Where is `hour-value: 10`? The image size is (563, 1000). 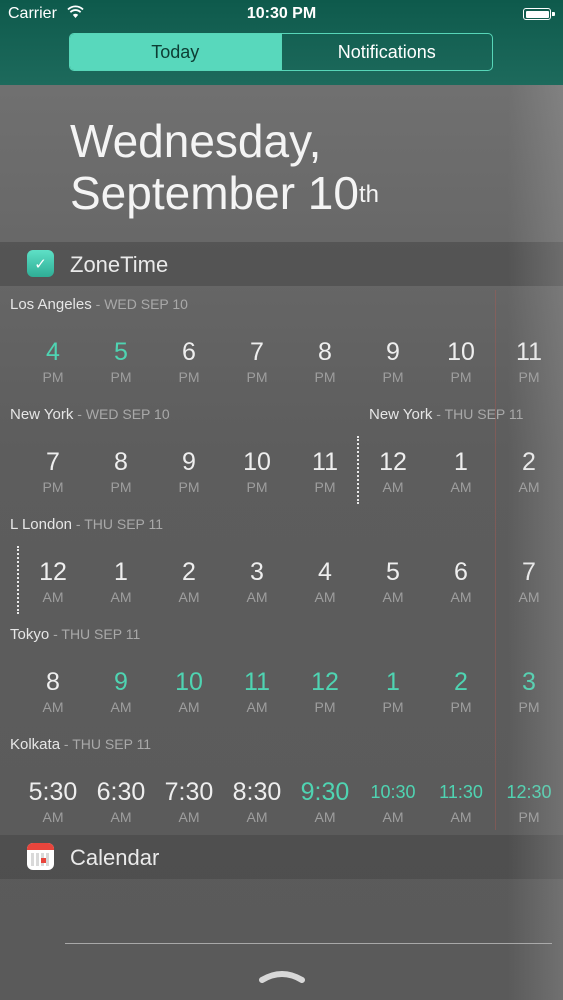 hour-value: 10 is located at coordinates (189, 682).